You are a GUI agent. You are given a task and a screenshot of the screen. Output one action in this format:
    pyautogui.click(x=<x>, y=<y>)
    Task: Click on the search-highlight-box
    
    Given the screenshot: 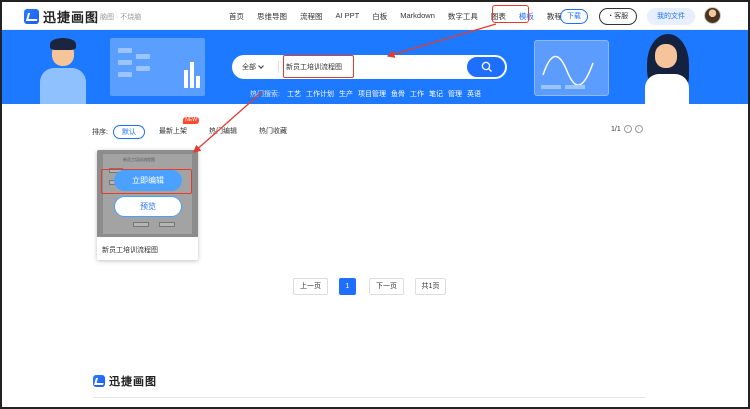 What is the action you would take?
    pyautogui.click(x=318, y=66)
    